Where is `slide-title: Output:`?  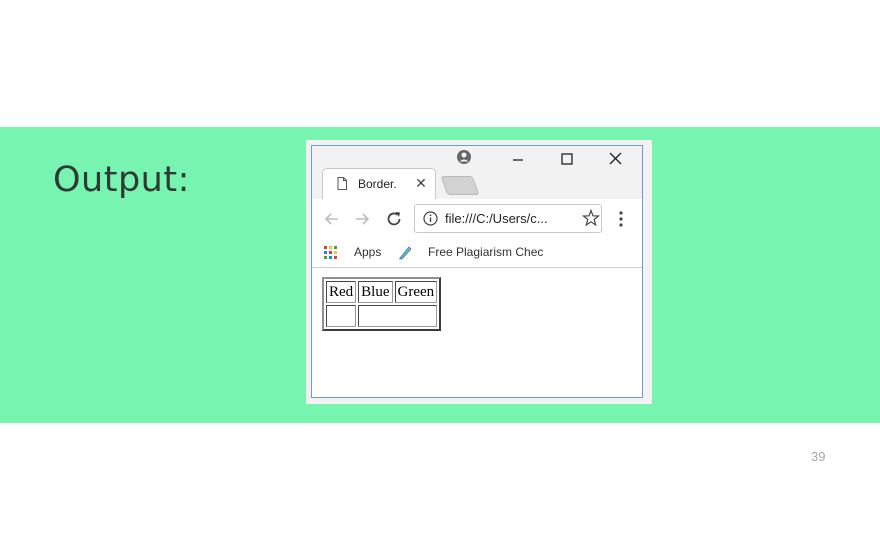
slide-title: Output: is located at coordinates (121, 180).